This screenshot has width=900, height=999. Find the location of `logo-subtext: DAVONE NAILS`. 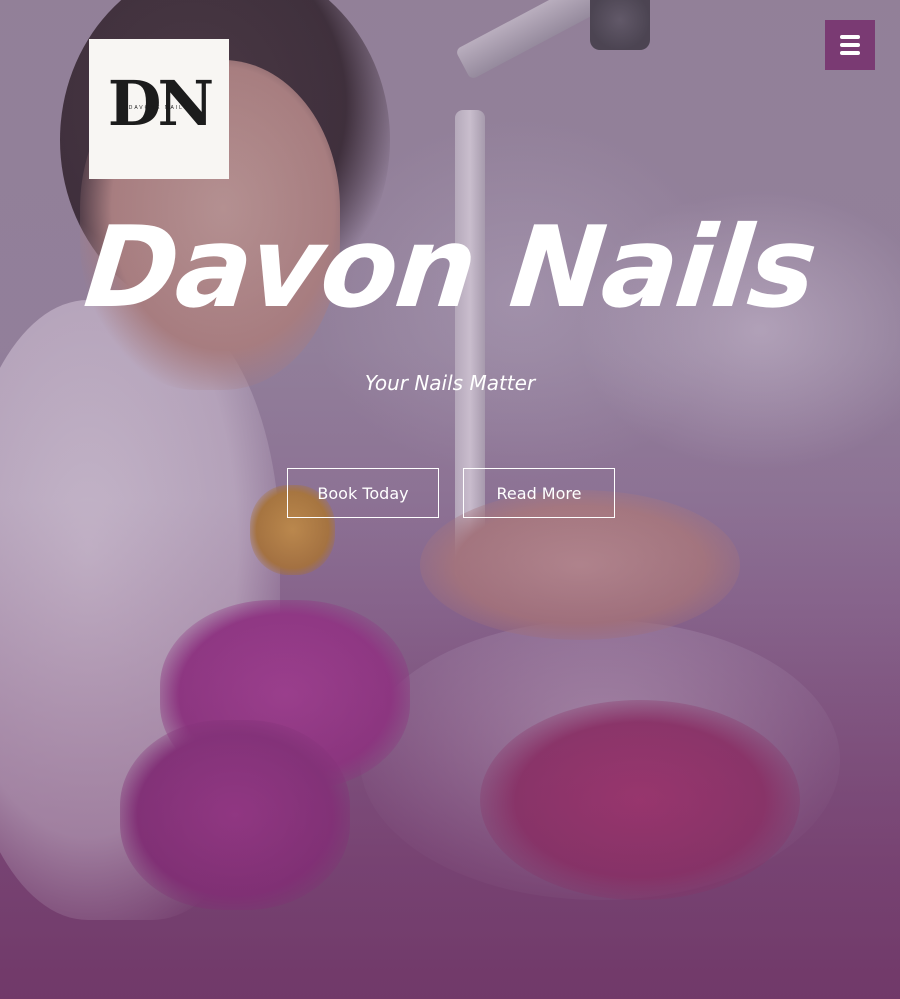

logo-subtext: DAVONE NAILS is located at coordinates (159, 108).